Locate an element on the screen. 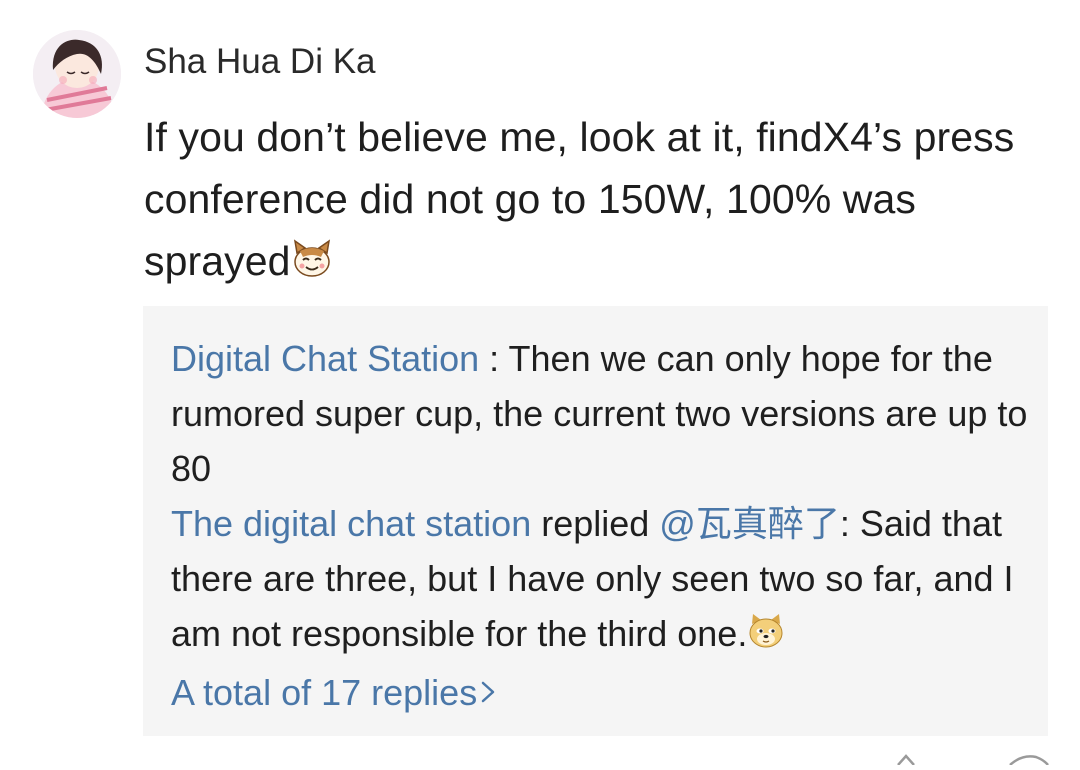 Image resolution: width=1080 pixels, height=770 pixels. reply-verb: replied is located at coordinates (595, 523).